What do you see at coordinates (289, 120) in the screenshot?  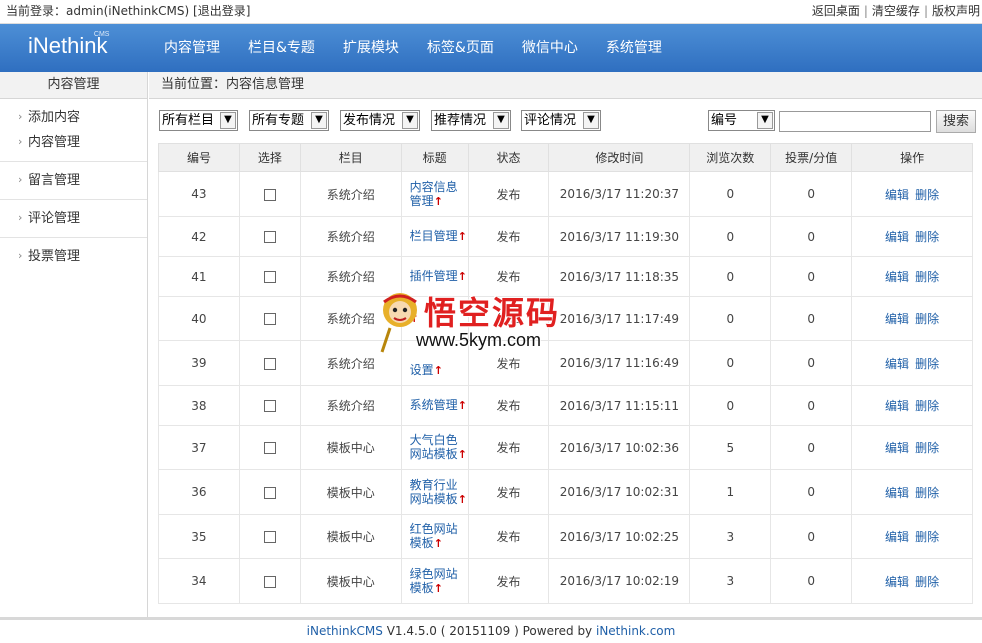 I see `topic-select: 所有专题 ▼` at bounding box center [289, 120].